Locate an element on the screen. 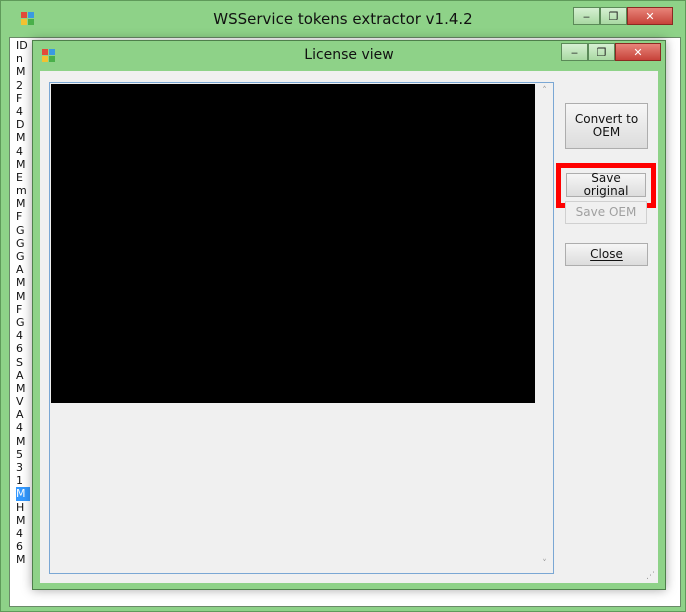  scroll-up-icon: ˄ is located at coordinates (544, 91).